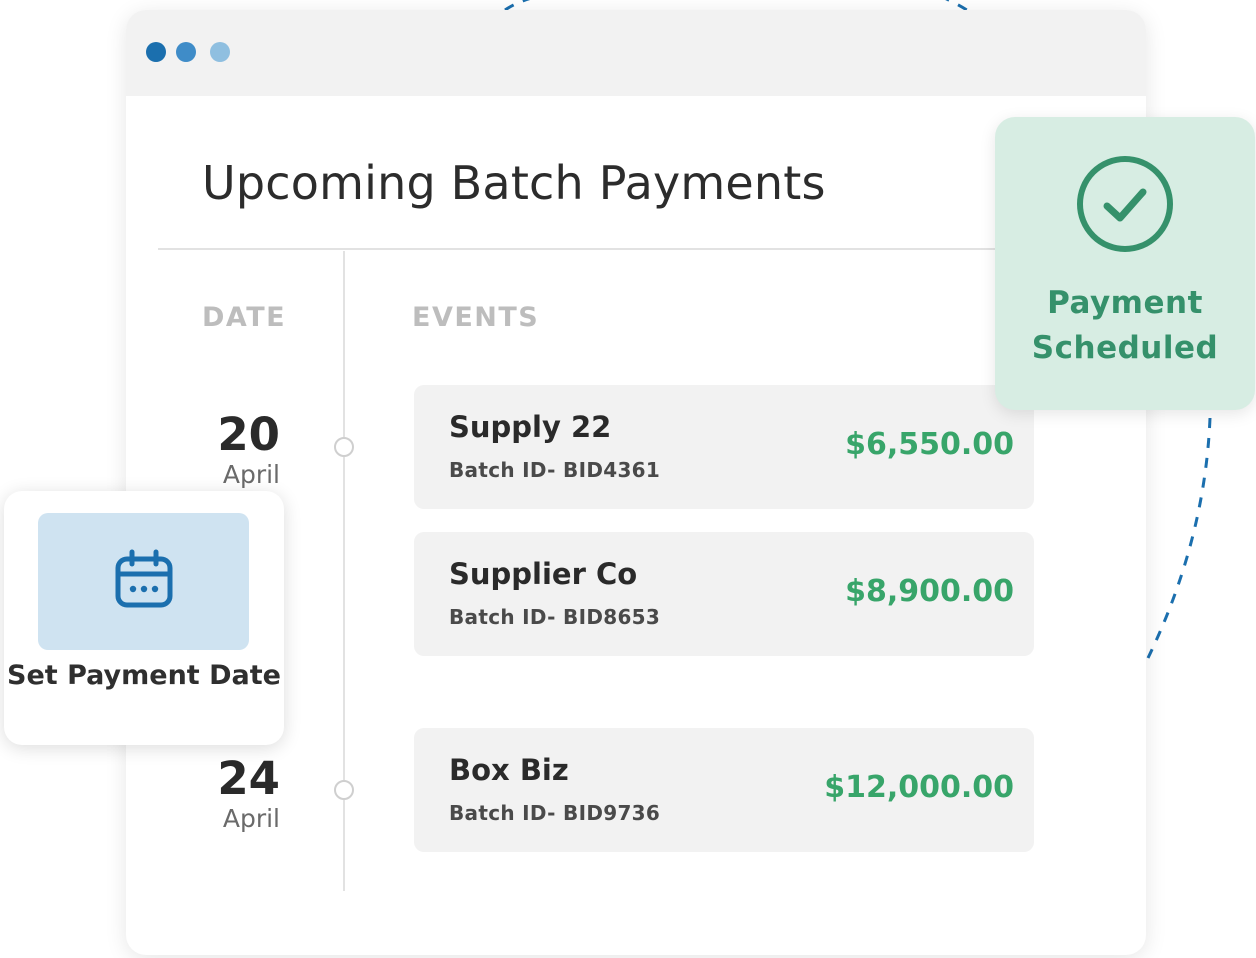 Image resolution: width=1256 pixels, height=958 pixels. What do you see at coordinates (220, 52) in the screenshot?
I see `window-control-maximize` at bounding box center [220, 52].